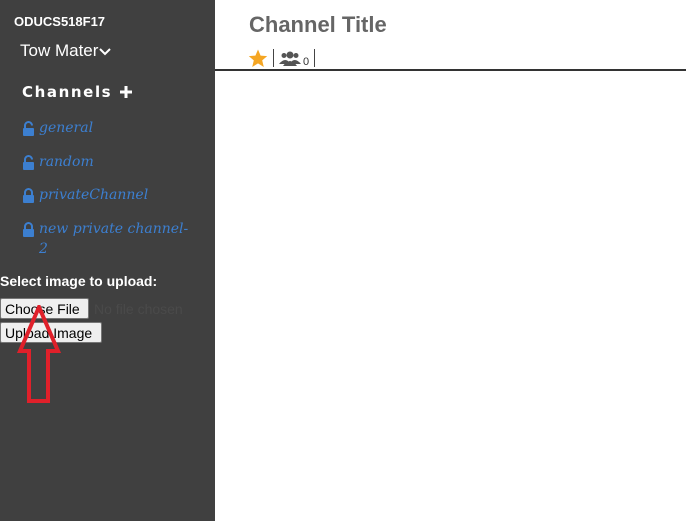  Describe the element at coordinates (318, 24) in the screenshot. I see `channel-title: Channel Title` at that location.